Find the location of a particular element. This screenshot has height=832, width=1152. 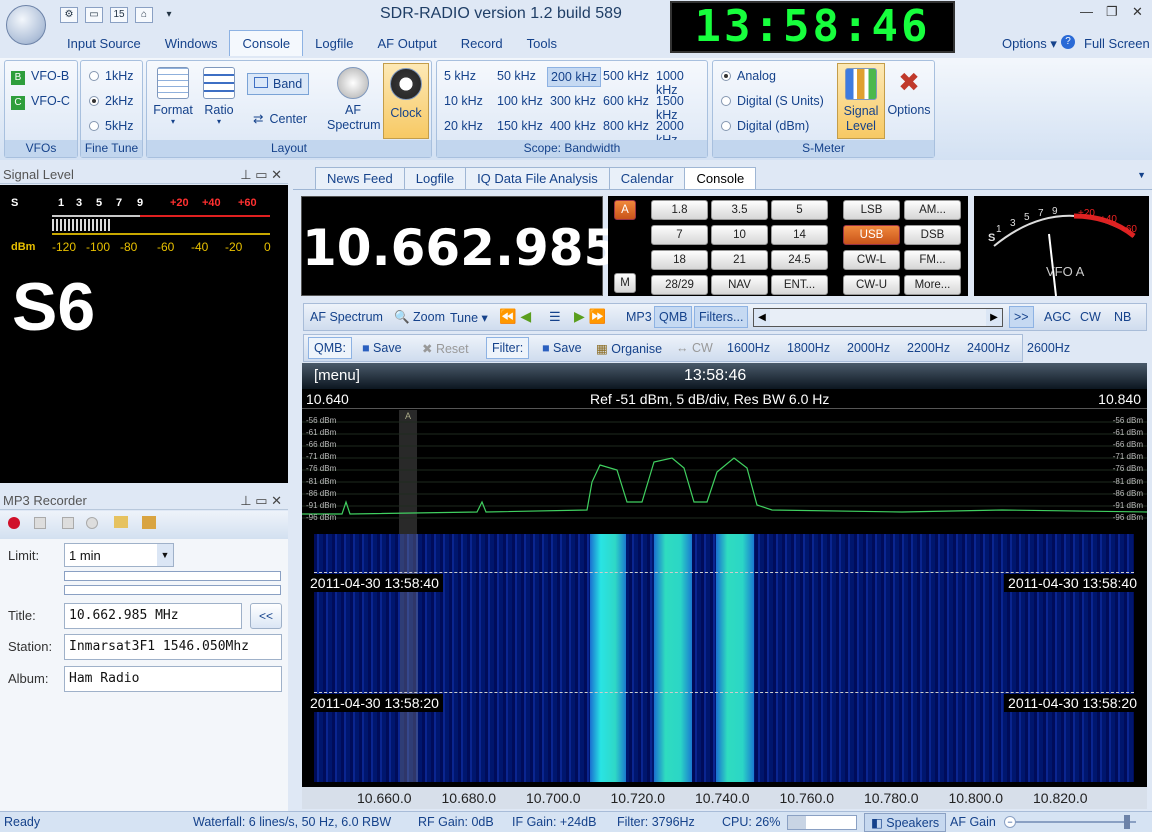

tune-button: Tune ▾ is located at coordinates (469, 317).